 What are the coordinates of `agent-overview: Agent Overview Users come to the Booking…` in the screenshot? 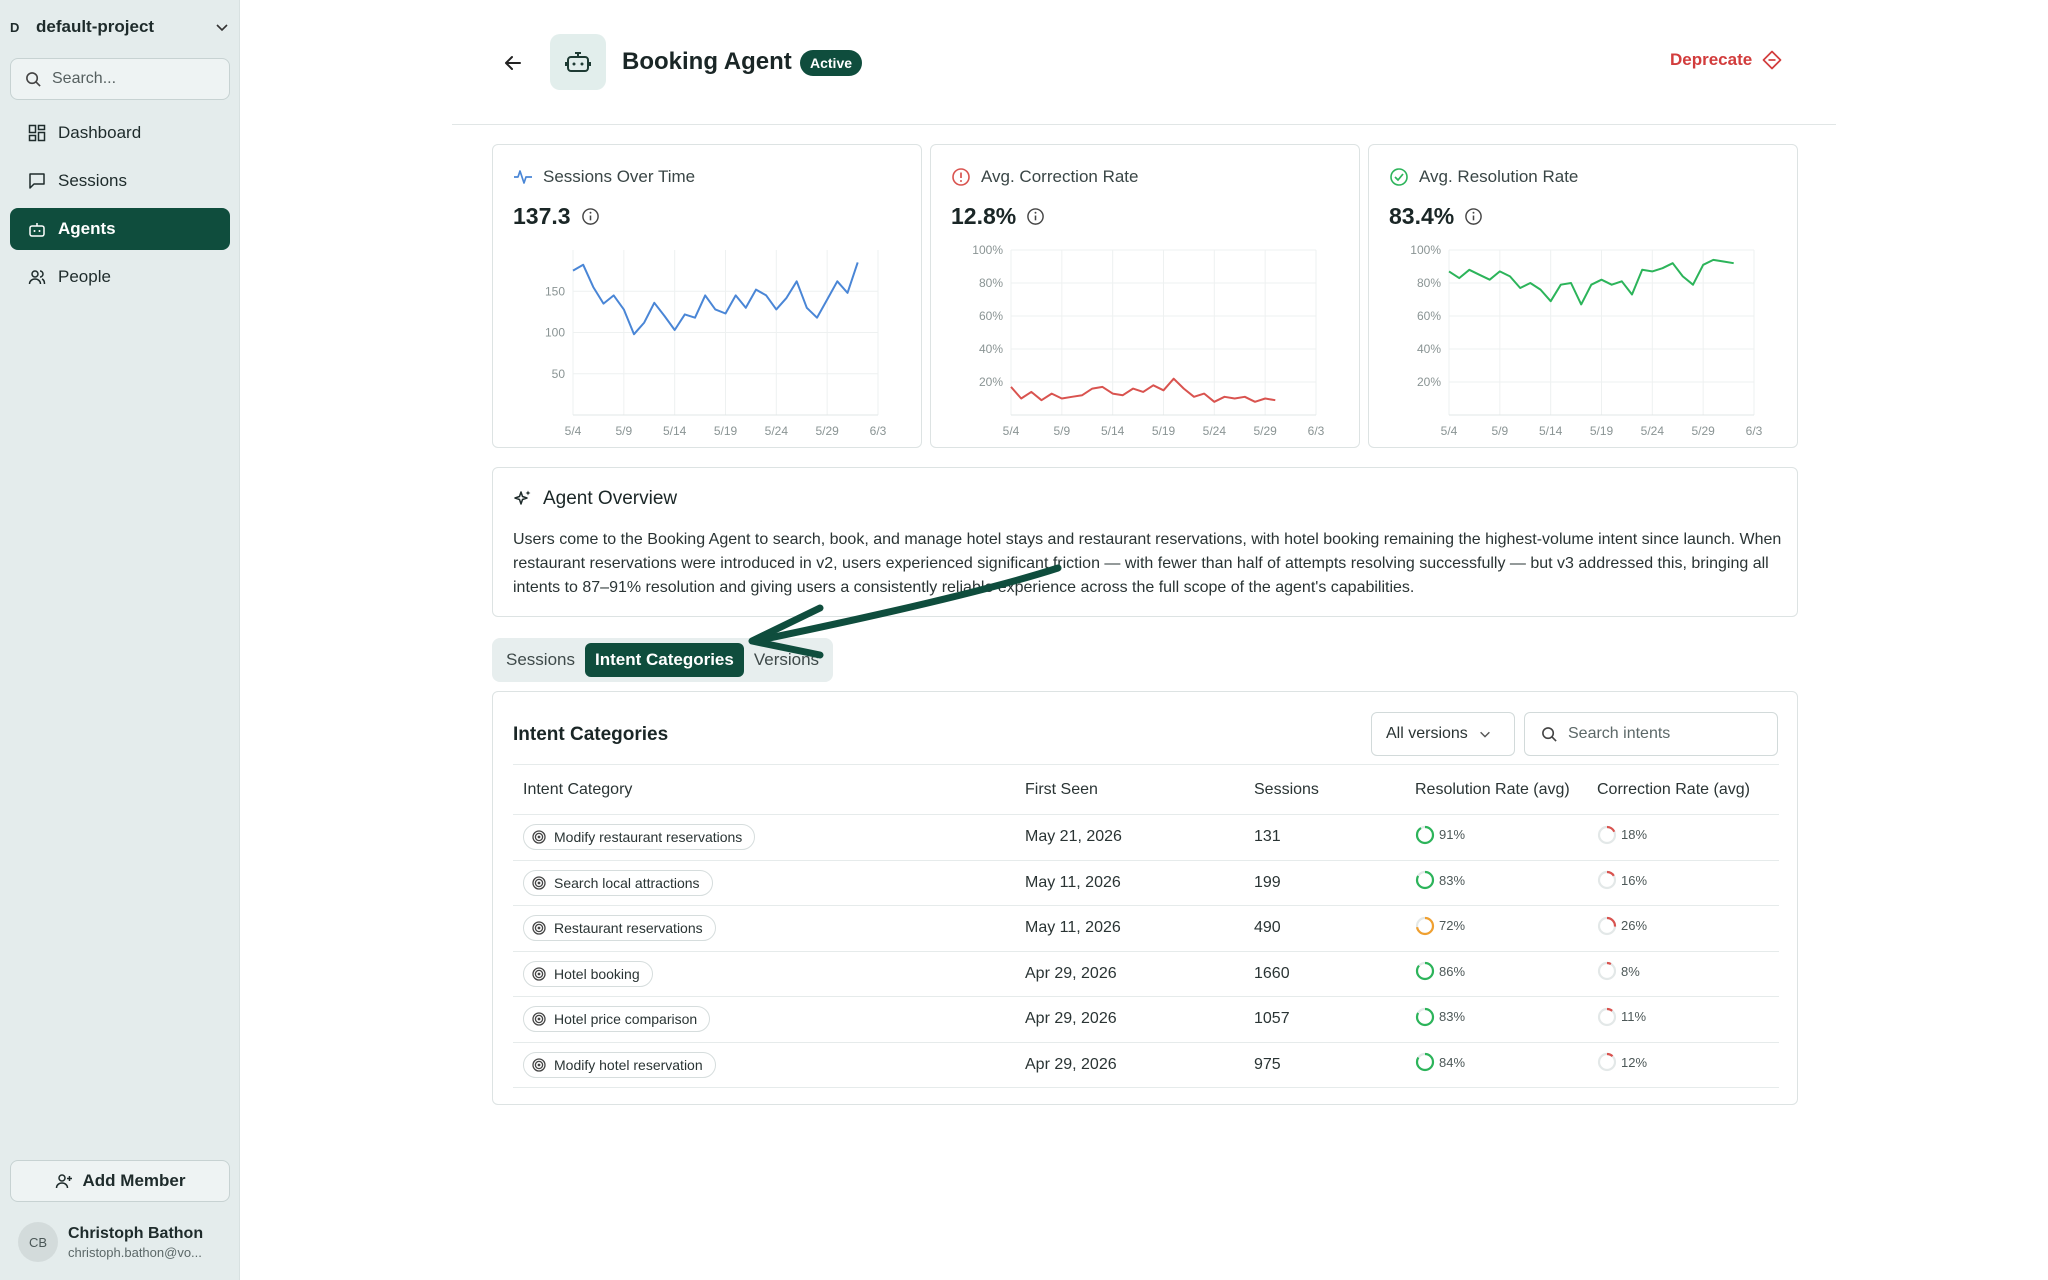 It's located at (1145, 542).